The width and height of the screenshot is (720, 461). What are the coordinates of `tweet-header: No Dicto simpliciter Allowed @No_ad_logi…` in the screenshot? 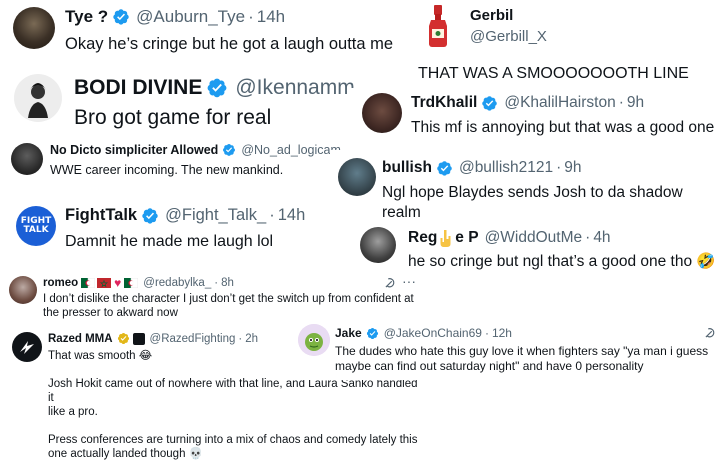 It's located at (195, 150).